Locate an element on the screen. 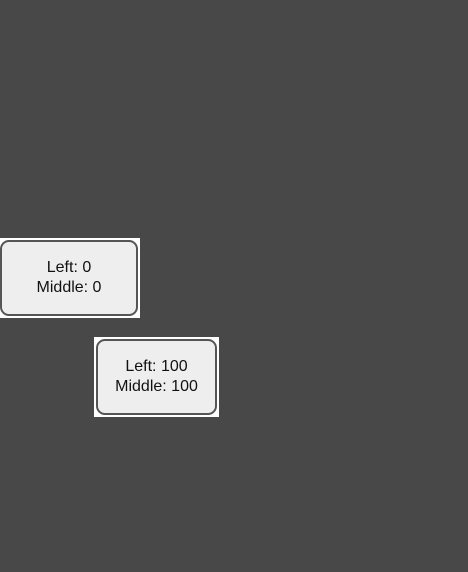  box-2-body: Left: 100 Middle: 100 is located at coordinates (156, 377).